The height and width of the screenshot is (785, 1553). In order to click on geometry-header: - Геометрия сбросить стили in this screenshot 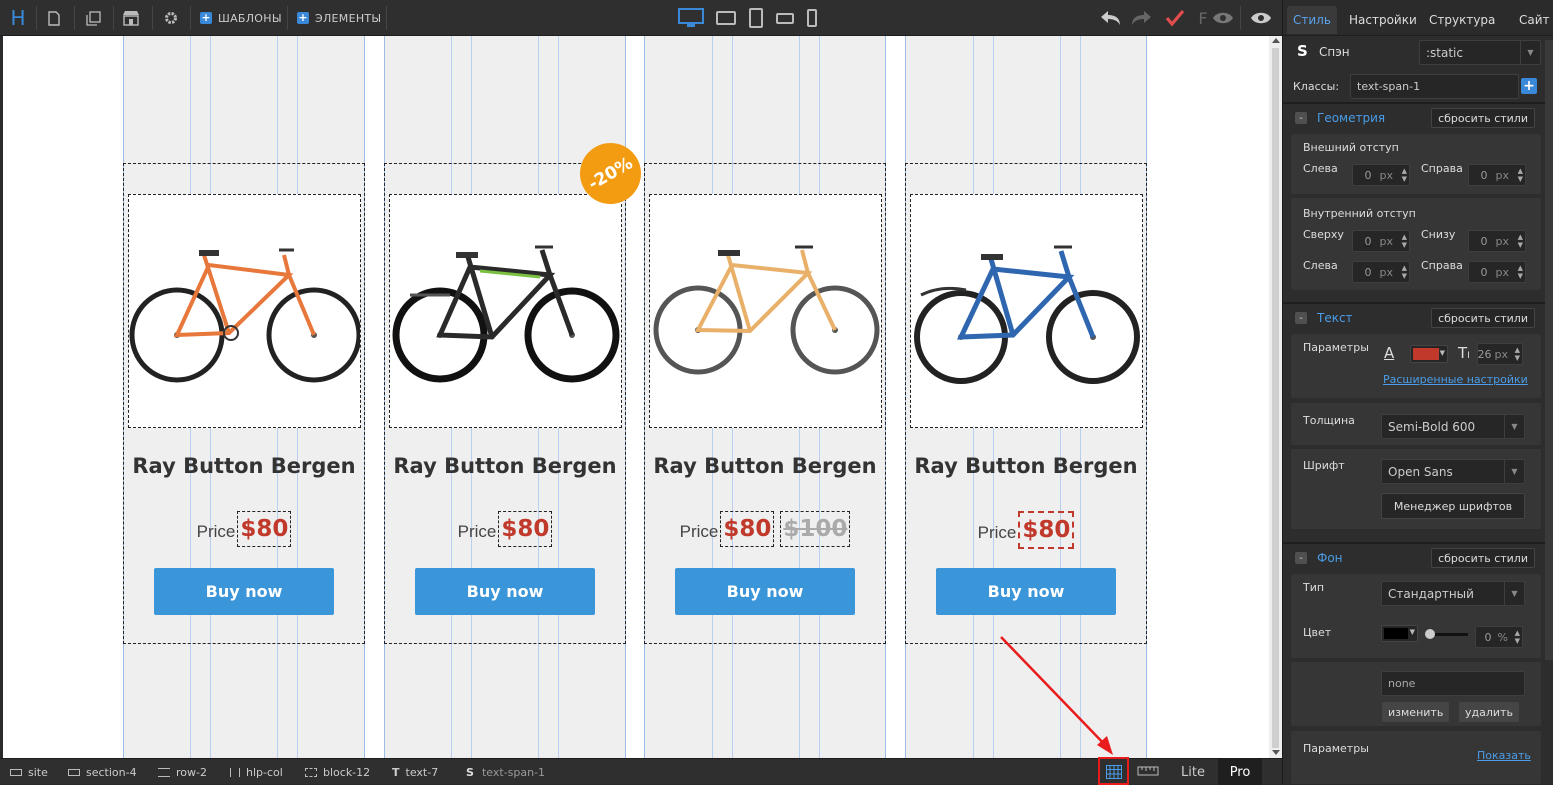, I will do `click(1416, 118)`.